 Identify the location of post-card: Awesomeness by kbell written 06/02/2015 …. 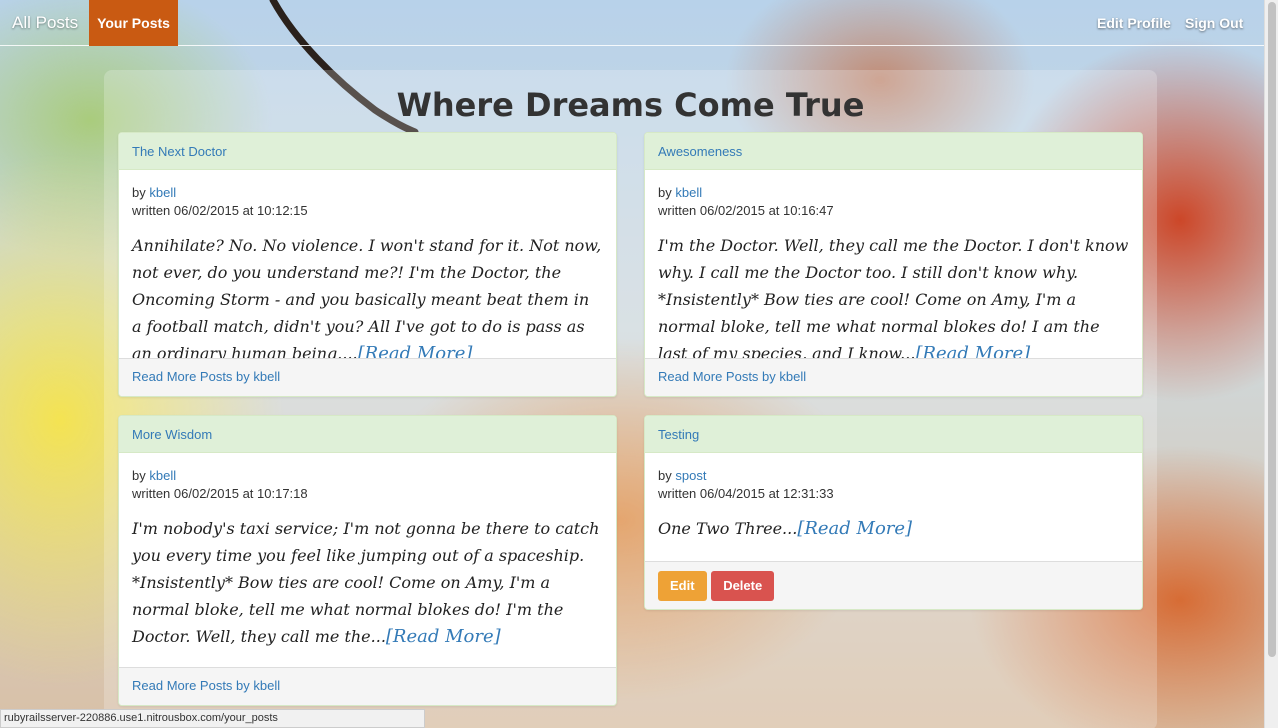
(893, 264).